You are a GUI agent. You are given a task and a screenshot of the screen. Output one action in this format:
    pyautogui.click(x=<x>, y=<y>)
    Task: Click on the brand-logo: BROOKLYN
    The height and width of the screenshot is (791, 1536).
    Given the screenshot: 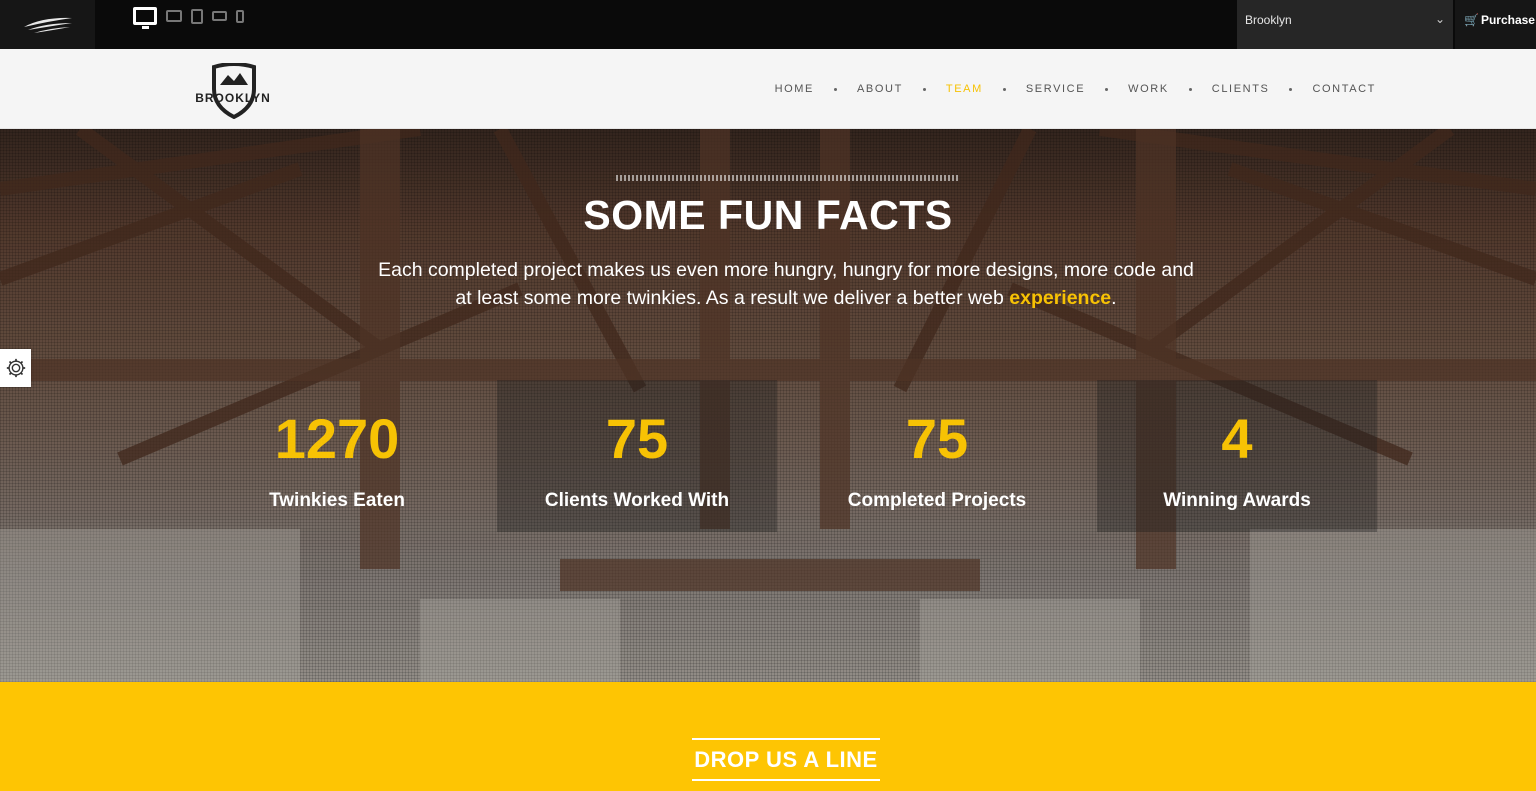 What is the action you would take?
    pyautogui.click(x=234, y=91)
    